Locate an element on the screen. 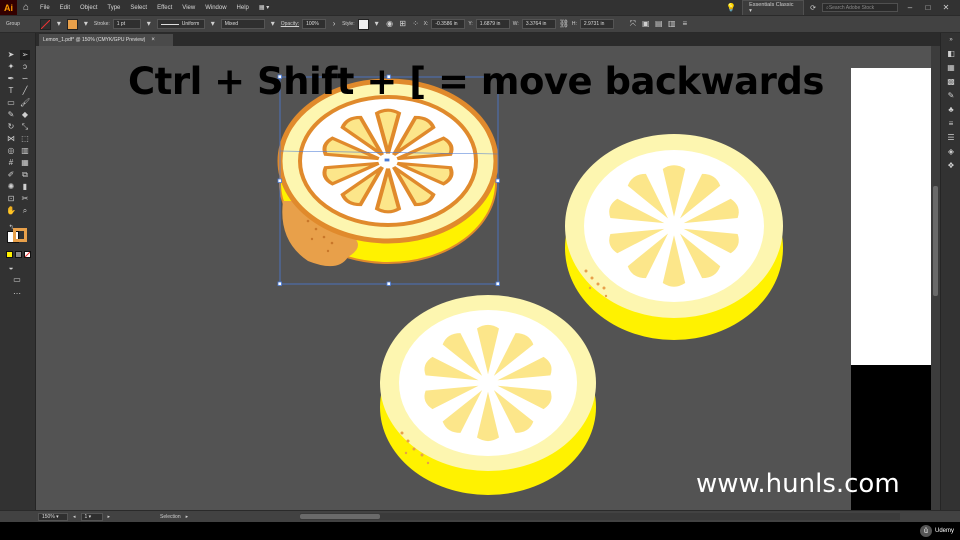 The height and width of the screenshot is (540, 960). lemon-slice-right is located at coordinates (674, 237).